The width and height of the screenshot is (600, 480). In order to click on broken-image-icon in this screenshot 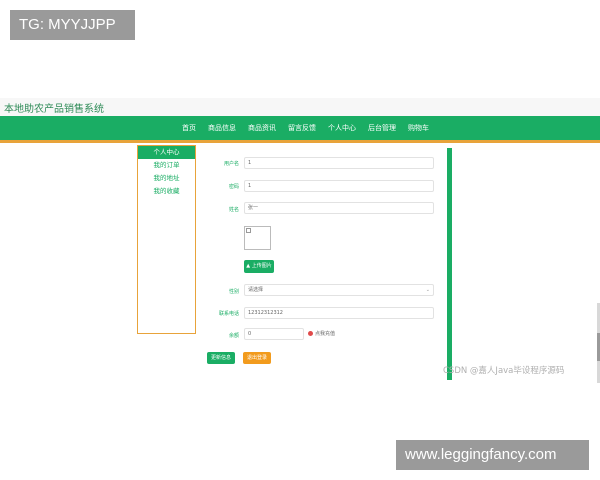, I will do `click(248, 230)`.